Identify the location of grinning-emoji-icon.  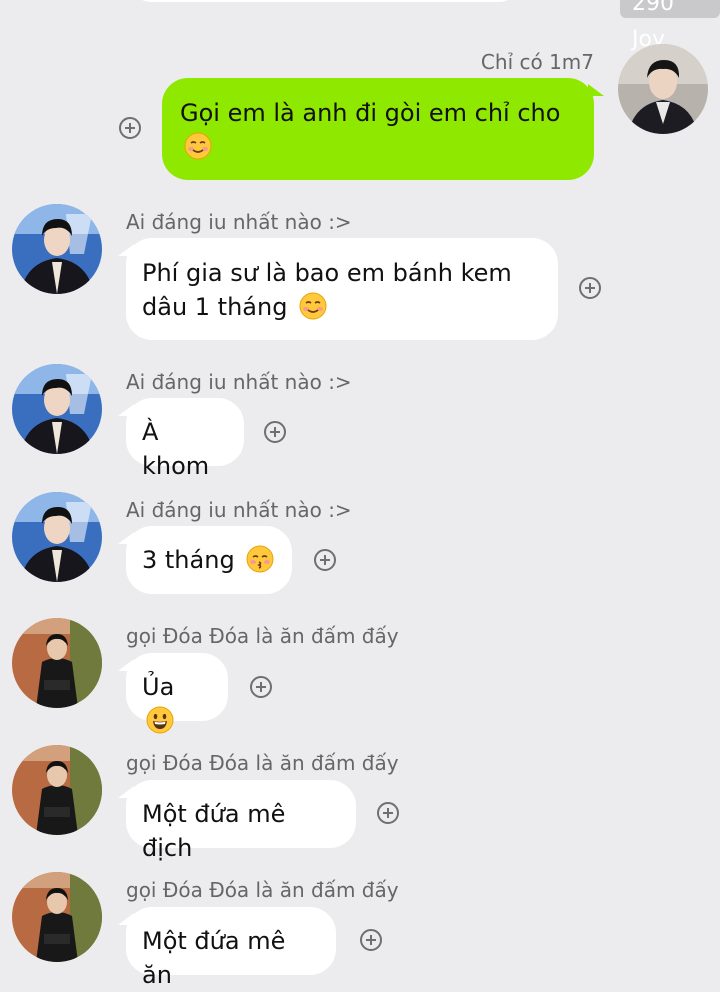
(160, 720).